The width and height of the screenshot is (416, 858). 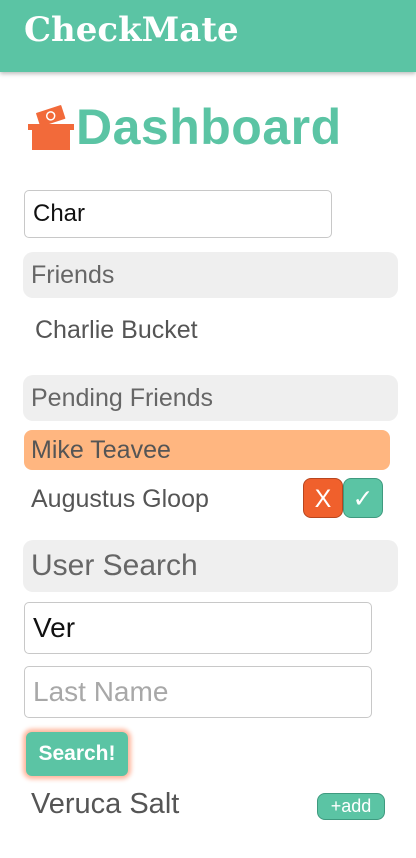 What do you see at coordinates (210, 275) in the screenshot?
I see `friends-section-header: Friends` at bounding box center [210, 275].